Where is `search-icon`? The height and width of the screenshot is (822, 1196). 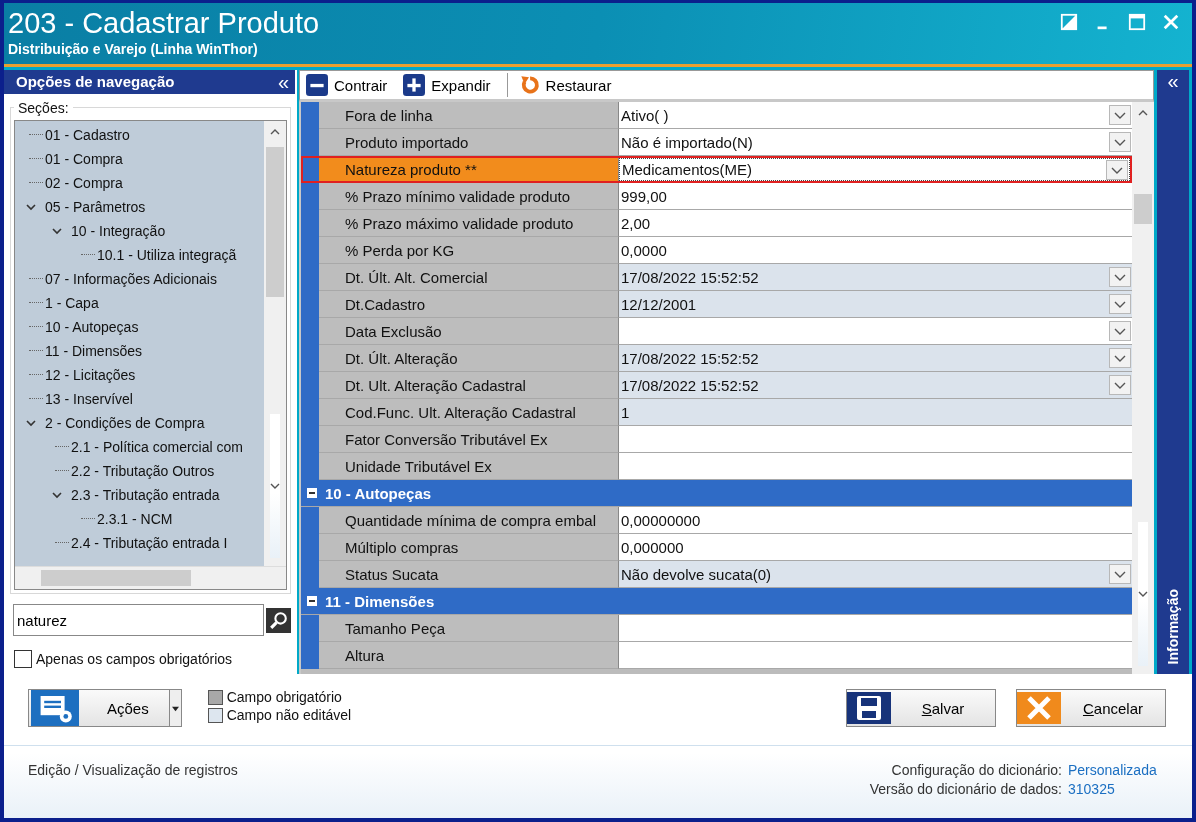 search-icon is located at coordinates (278, 620).